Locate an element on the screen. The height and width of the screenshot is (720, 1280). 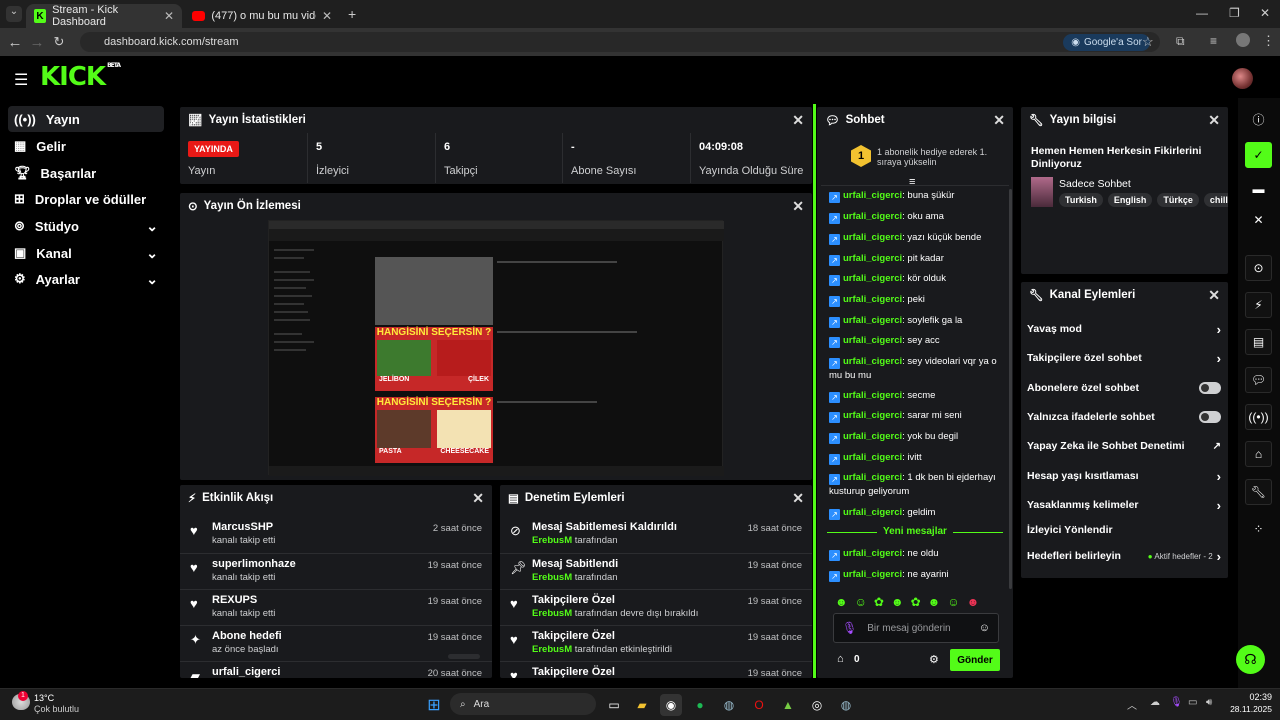
sidebar-item-droplar: ⊞ Droplar ve ödüller is located at coordinates (86, 199).